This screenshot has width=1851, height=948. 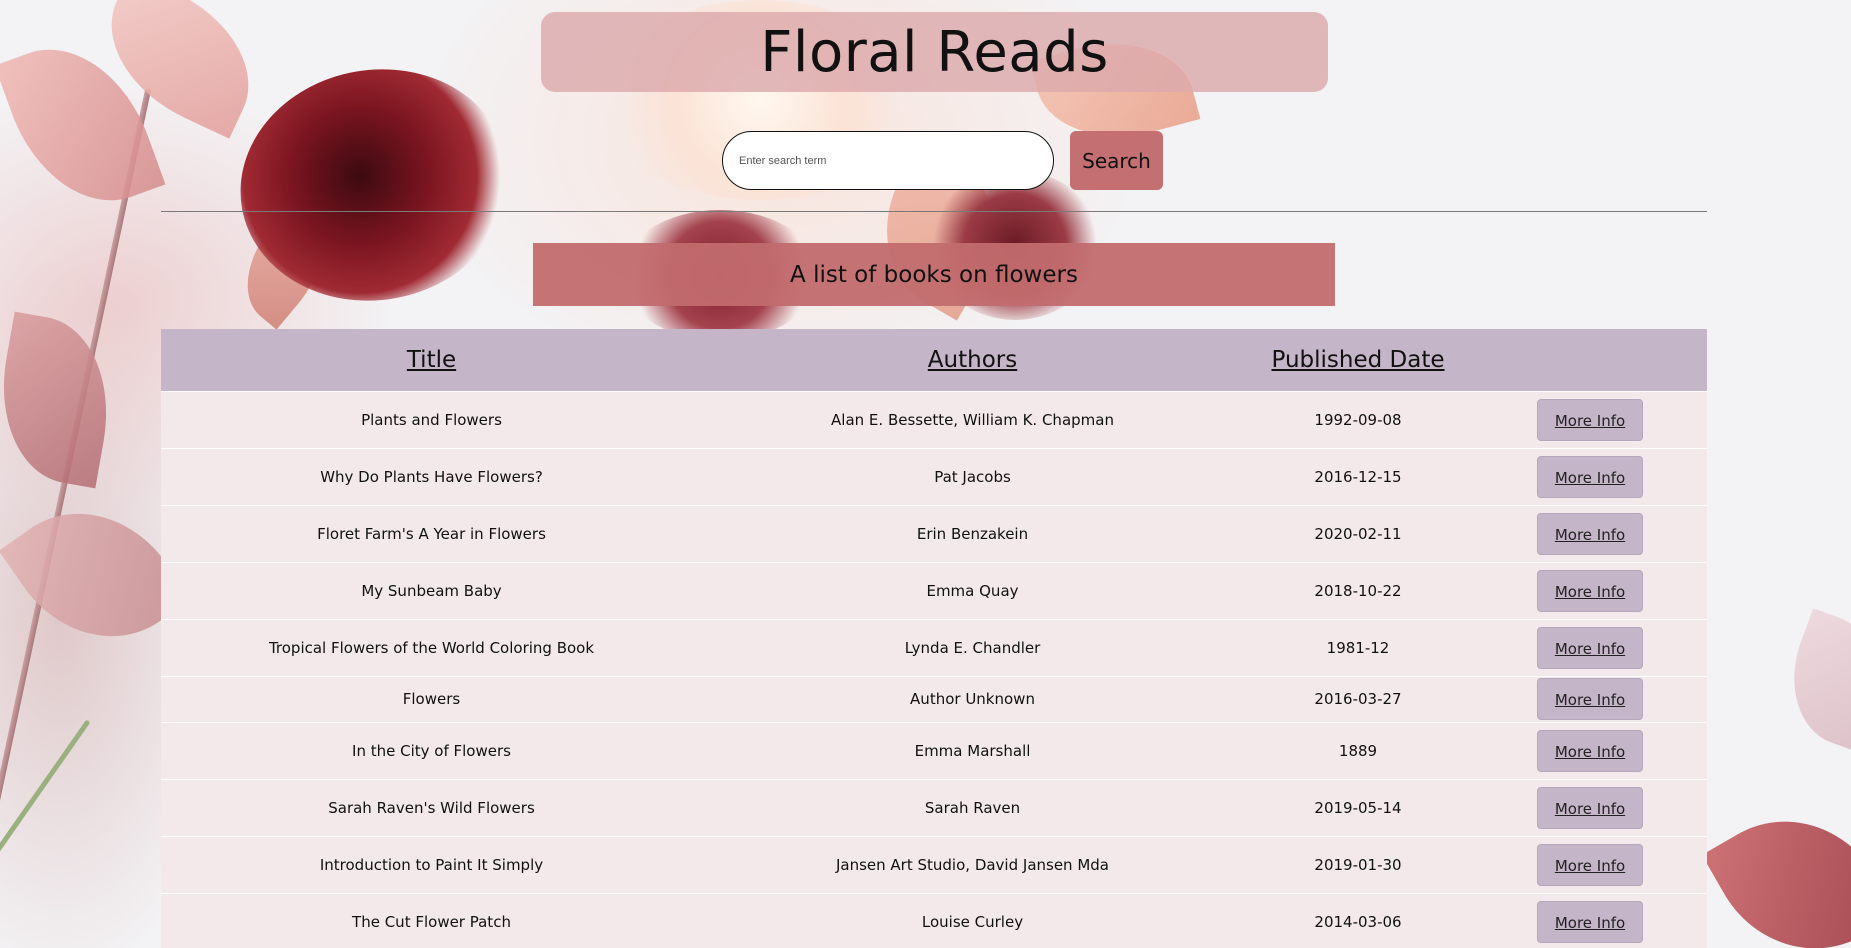 I want to click on title-banner: Floral Reads, so click(x=934, y=52).